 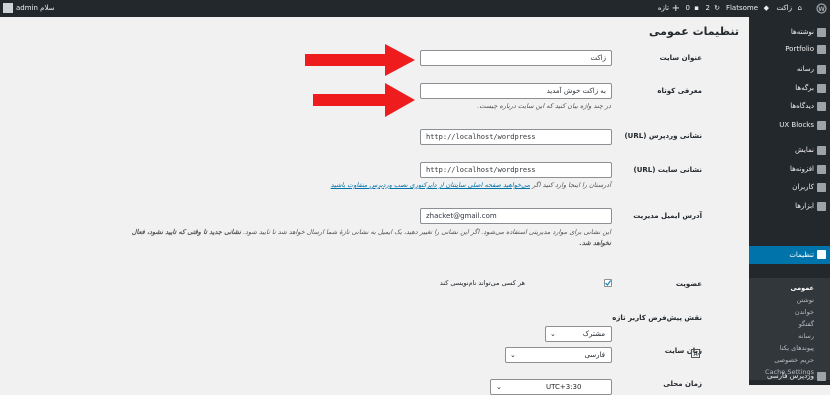 I want to click on account-greeting: سلام admin, so click(x=35, y=8).